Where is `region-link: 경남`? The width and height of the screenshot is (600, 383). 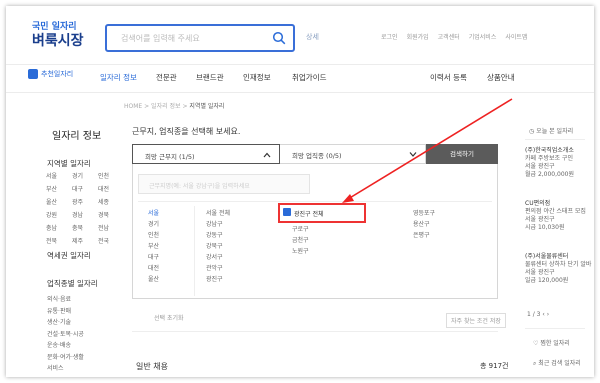
region-link: 경남 is located at coordinates (85, 214).